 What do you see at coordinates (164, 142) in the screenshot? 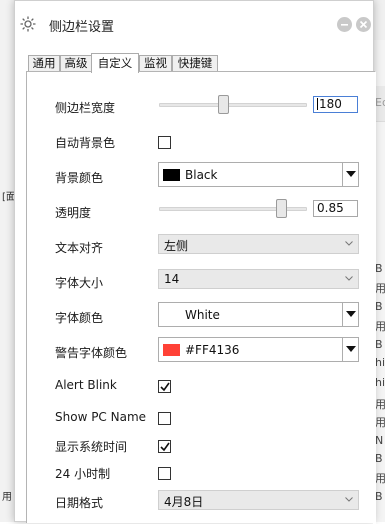
I see `auto-bg-checkbox` at bounding box center [164, 142].